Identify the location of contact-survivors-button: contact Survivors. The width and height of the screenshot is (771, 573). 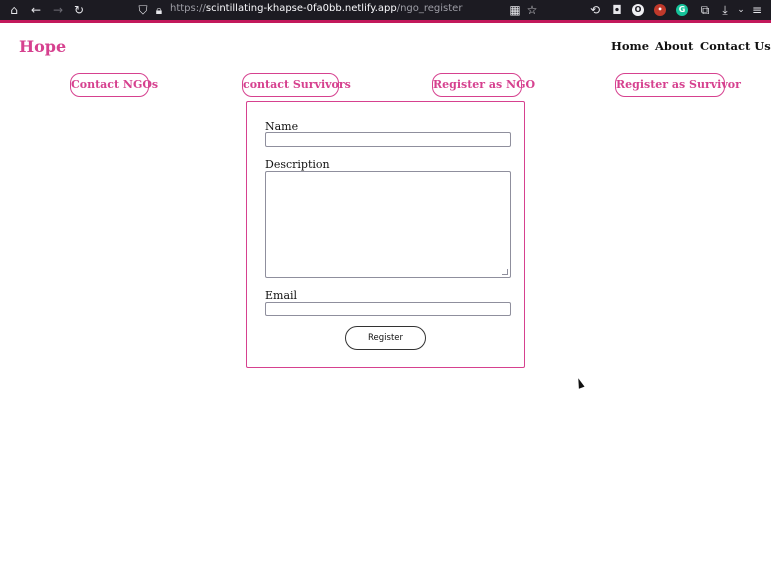
(296, 85).